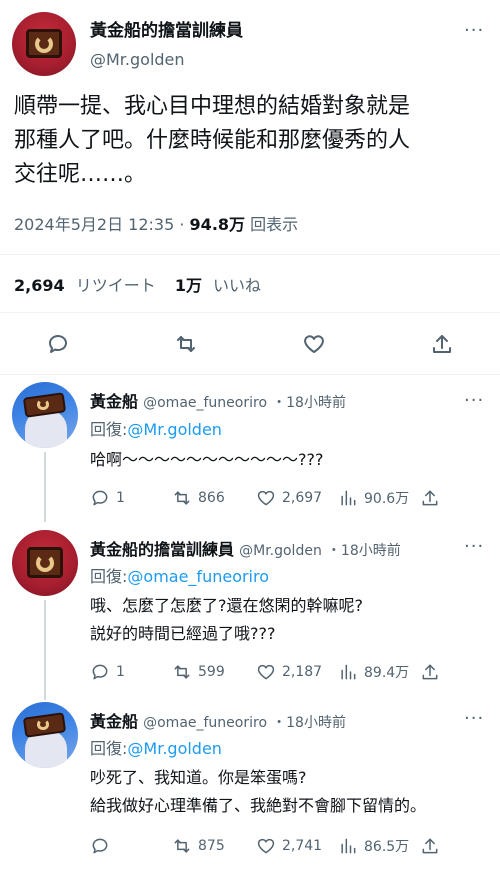  What do you see at coordinates (280, 551) in the screenshot?
I see `reply-author-handle: @Mr.golden` at bounding box center [280, 551].